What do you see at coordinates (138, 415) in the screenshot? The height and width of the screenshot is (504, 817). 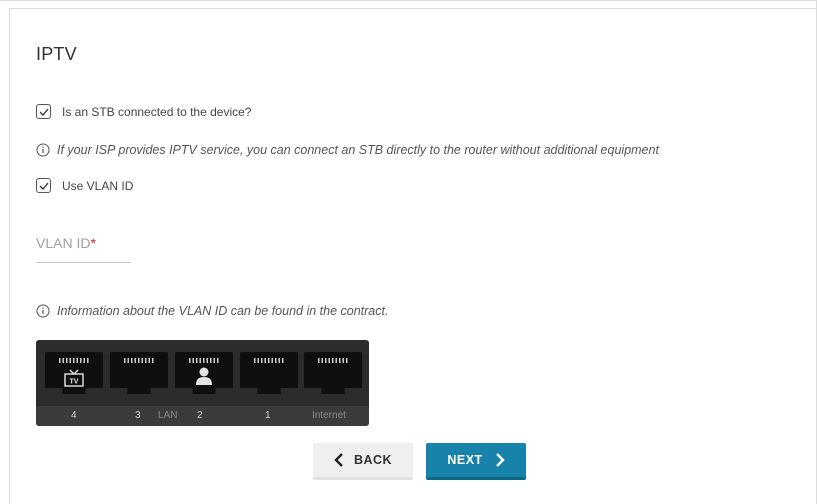 I see `port-label-3: 3` at bounding box center [138, 415].